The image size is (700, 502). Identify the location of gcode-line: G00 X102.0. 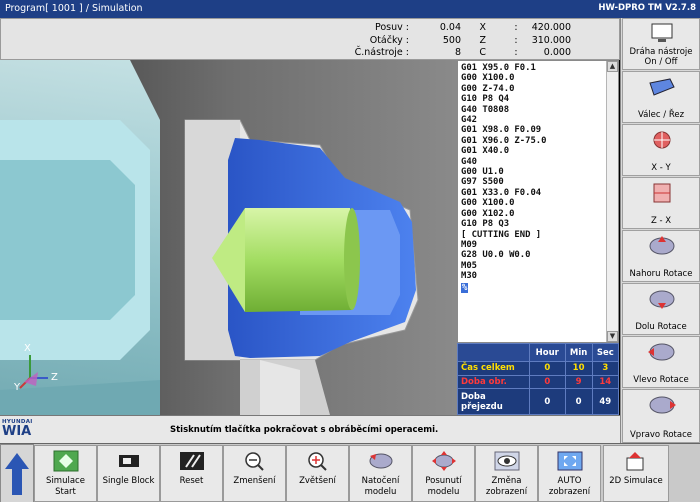
(488, 213).